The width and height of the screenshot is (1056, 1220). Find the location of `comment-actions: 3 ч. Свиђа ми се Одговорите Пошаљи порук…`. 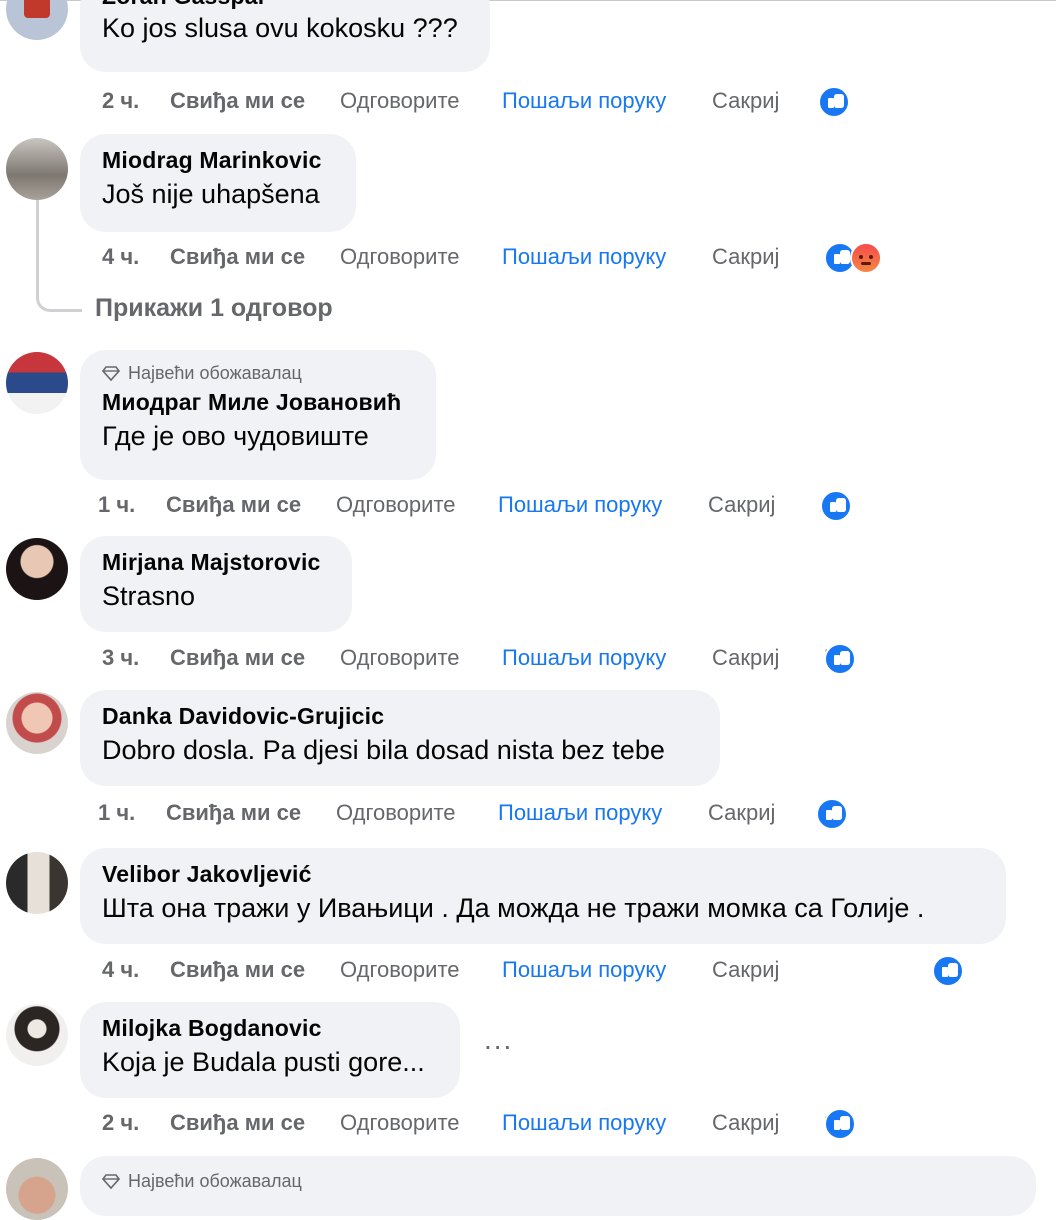

comment-actions: 3 ч. Свиђа ми се Одговорите Пошаљи порук… is located at coordinates (512, 659).